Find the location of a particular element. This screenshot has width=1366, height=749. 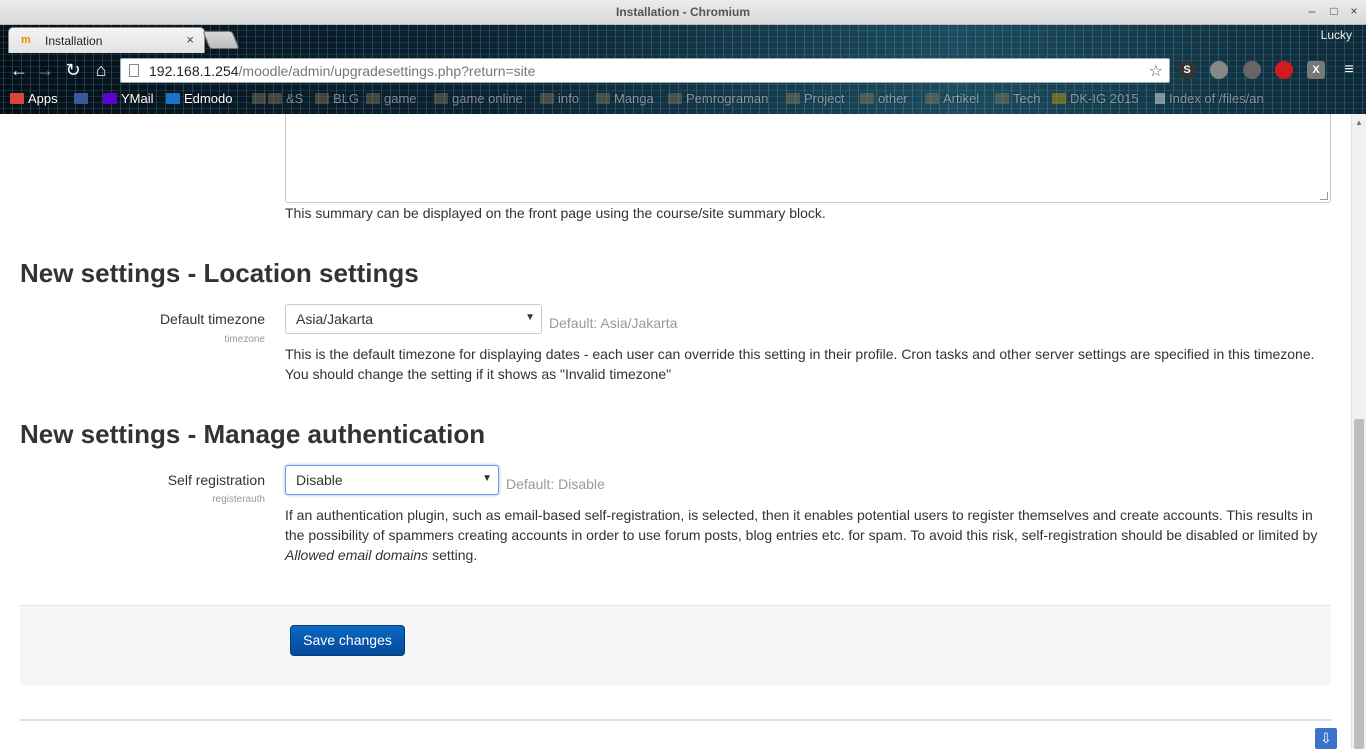

bookmark-folder-9: Project is located at coordinates (815, 98).